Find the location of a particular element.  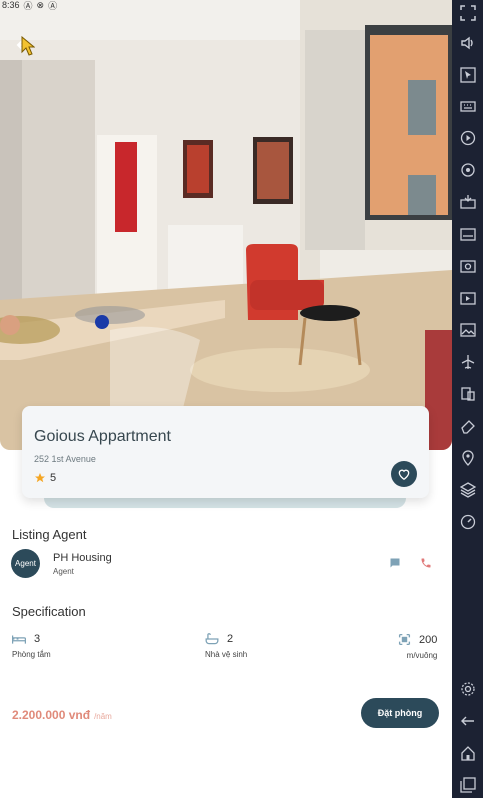

gallery-icon is located at coordinates (468, 330).